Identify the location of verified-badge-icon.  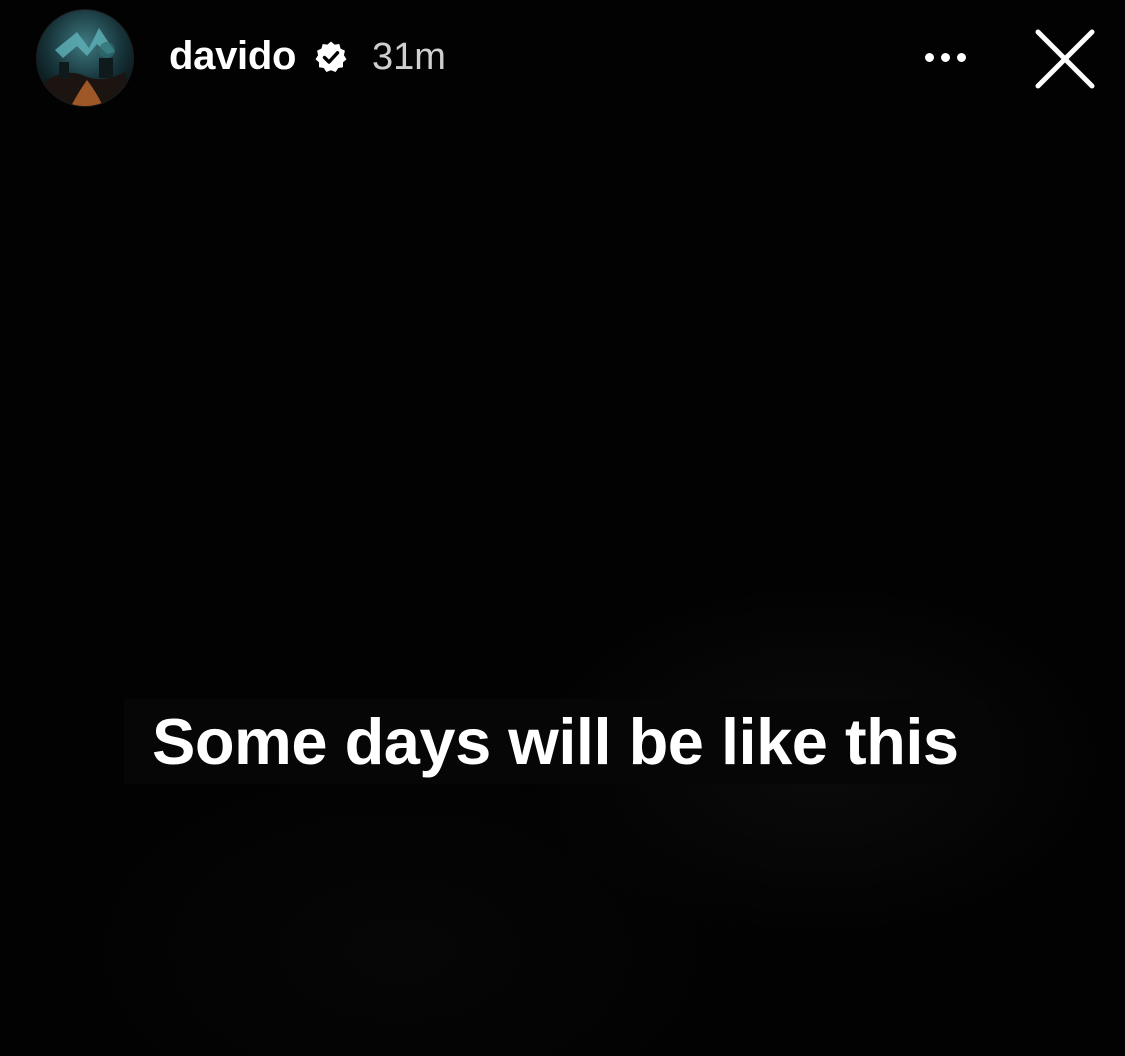
(331, 56).